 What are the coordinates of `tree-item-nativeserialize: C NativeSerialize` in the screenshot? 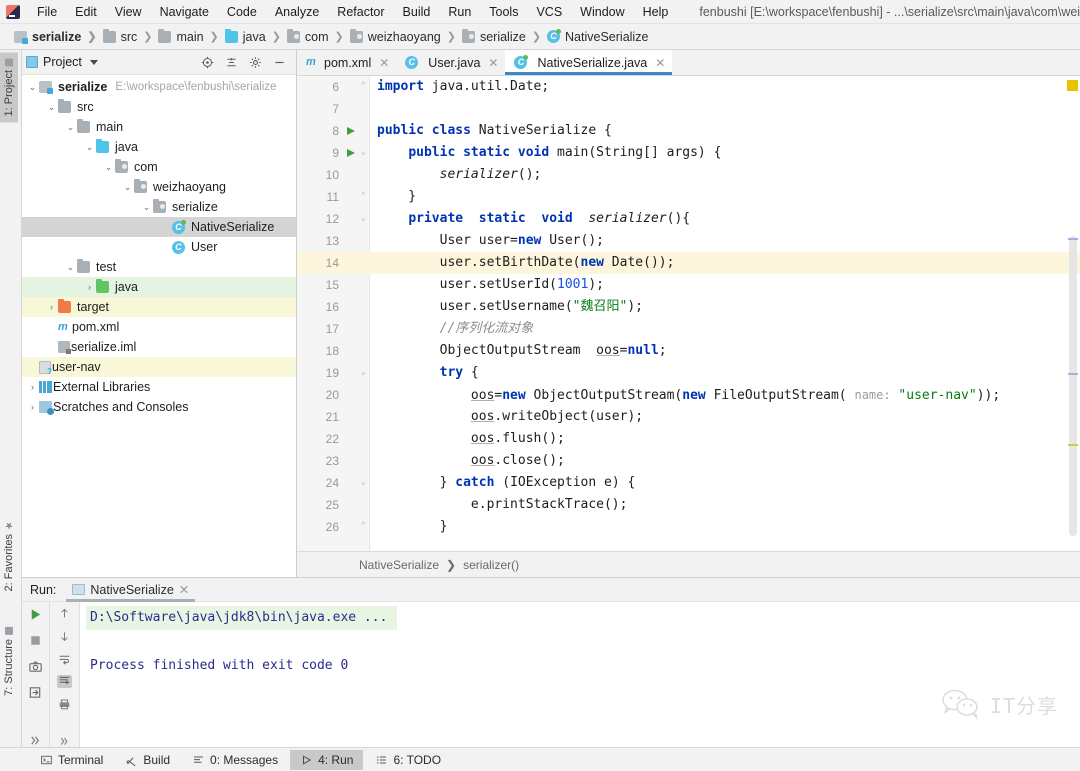 It's located at (159, 227).